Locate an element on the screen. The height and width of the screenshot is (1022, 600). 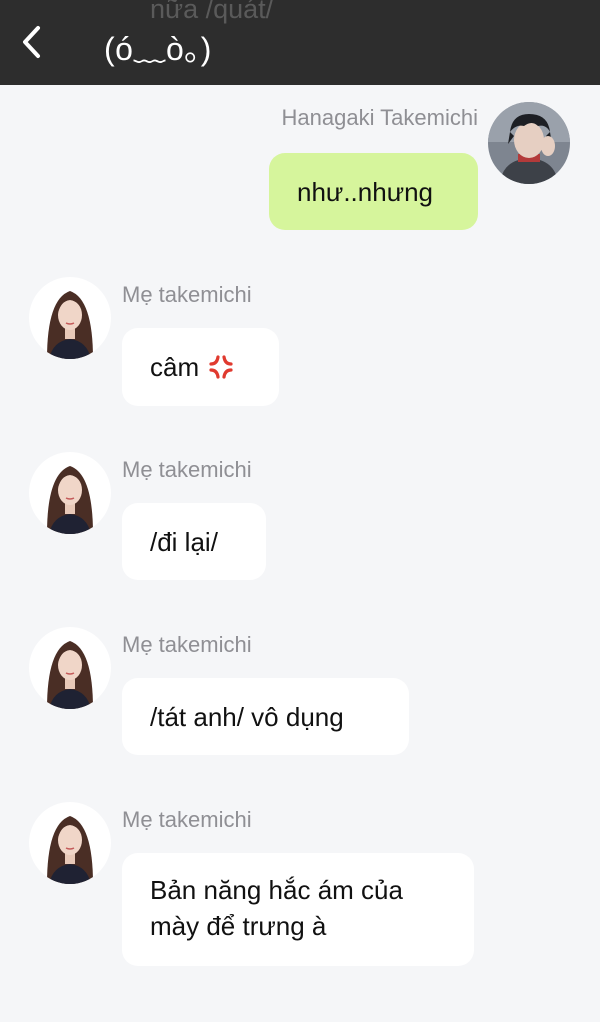
top-bar: nữa /quát/ (ó﹏ò｡) is located at coordinates (300, 42).